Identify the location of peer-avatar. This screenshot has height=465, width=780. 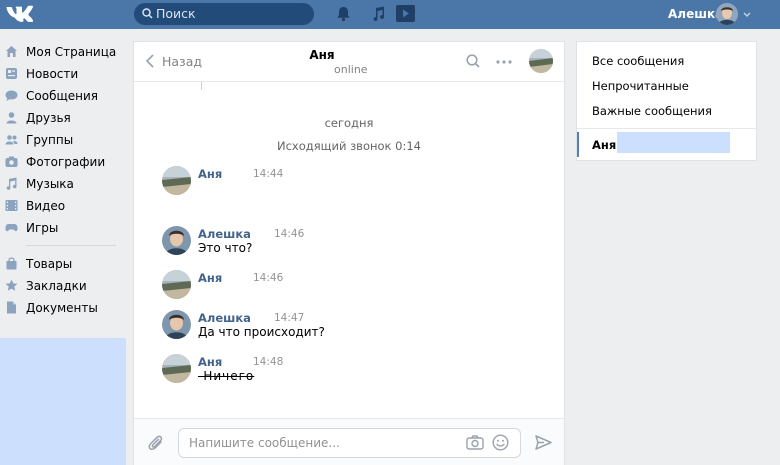
(541, 61).